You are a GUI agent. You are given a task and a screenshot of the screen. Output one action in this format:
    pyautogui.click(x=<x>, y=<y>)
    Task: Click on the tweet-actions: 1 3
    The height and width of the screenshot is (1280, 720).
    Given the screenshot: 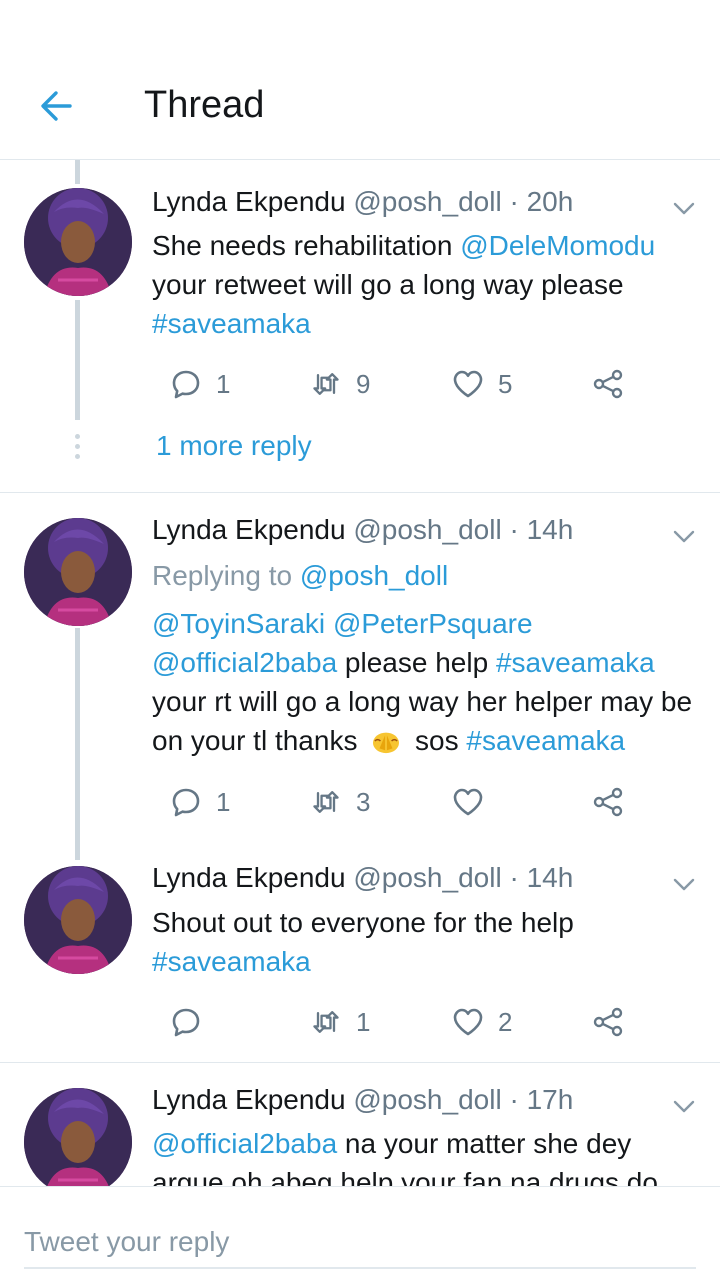 What is the action you would take?
    pyautogui.click(x=391, y=802)
    